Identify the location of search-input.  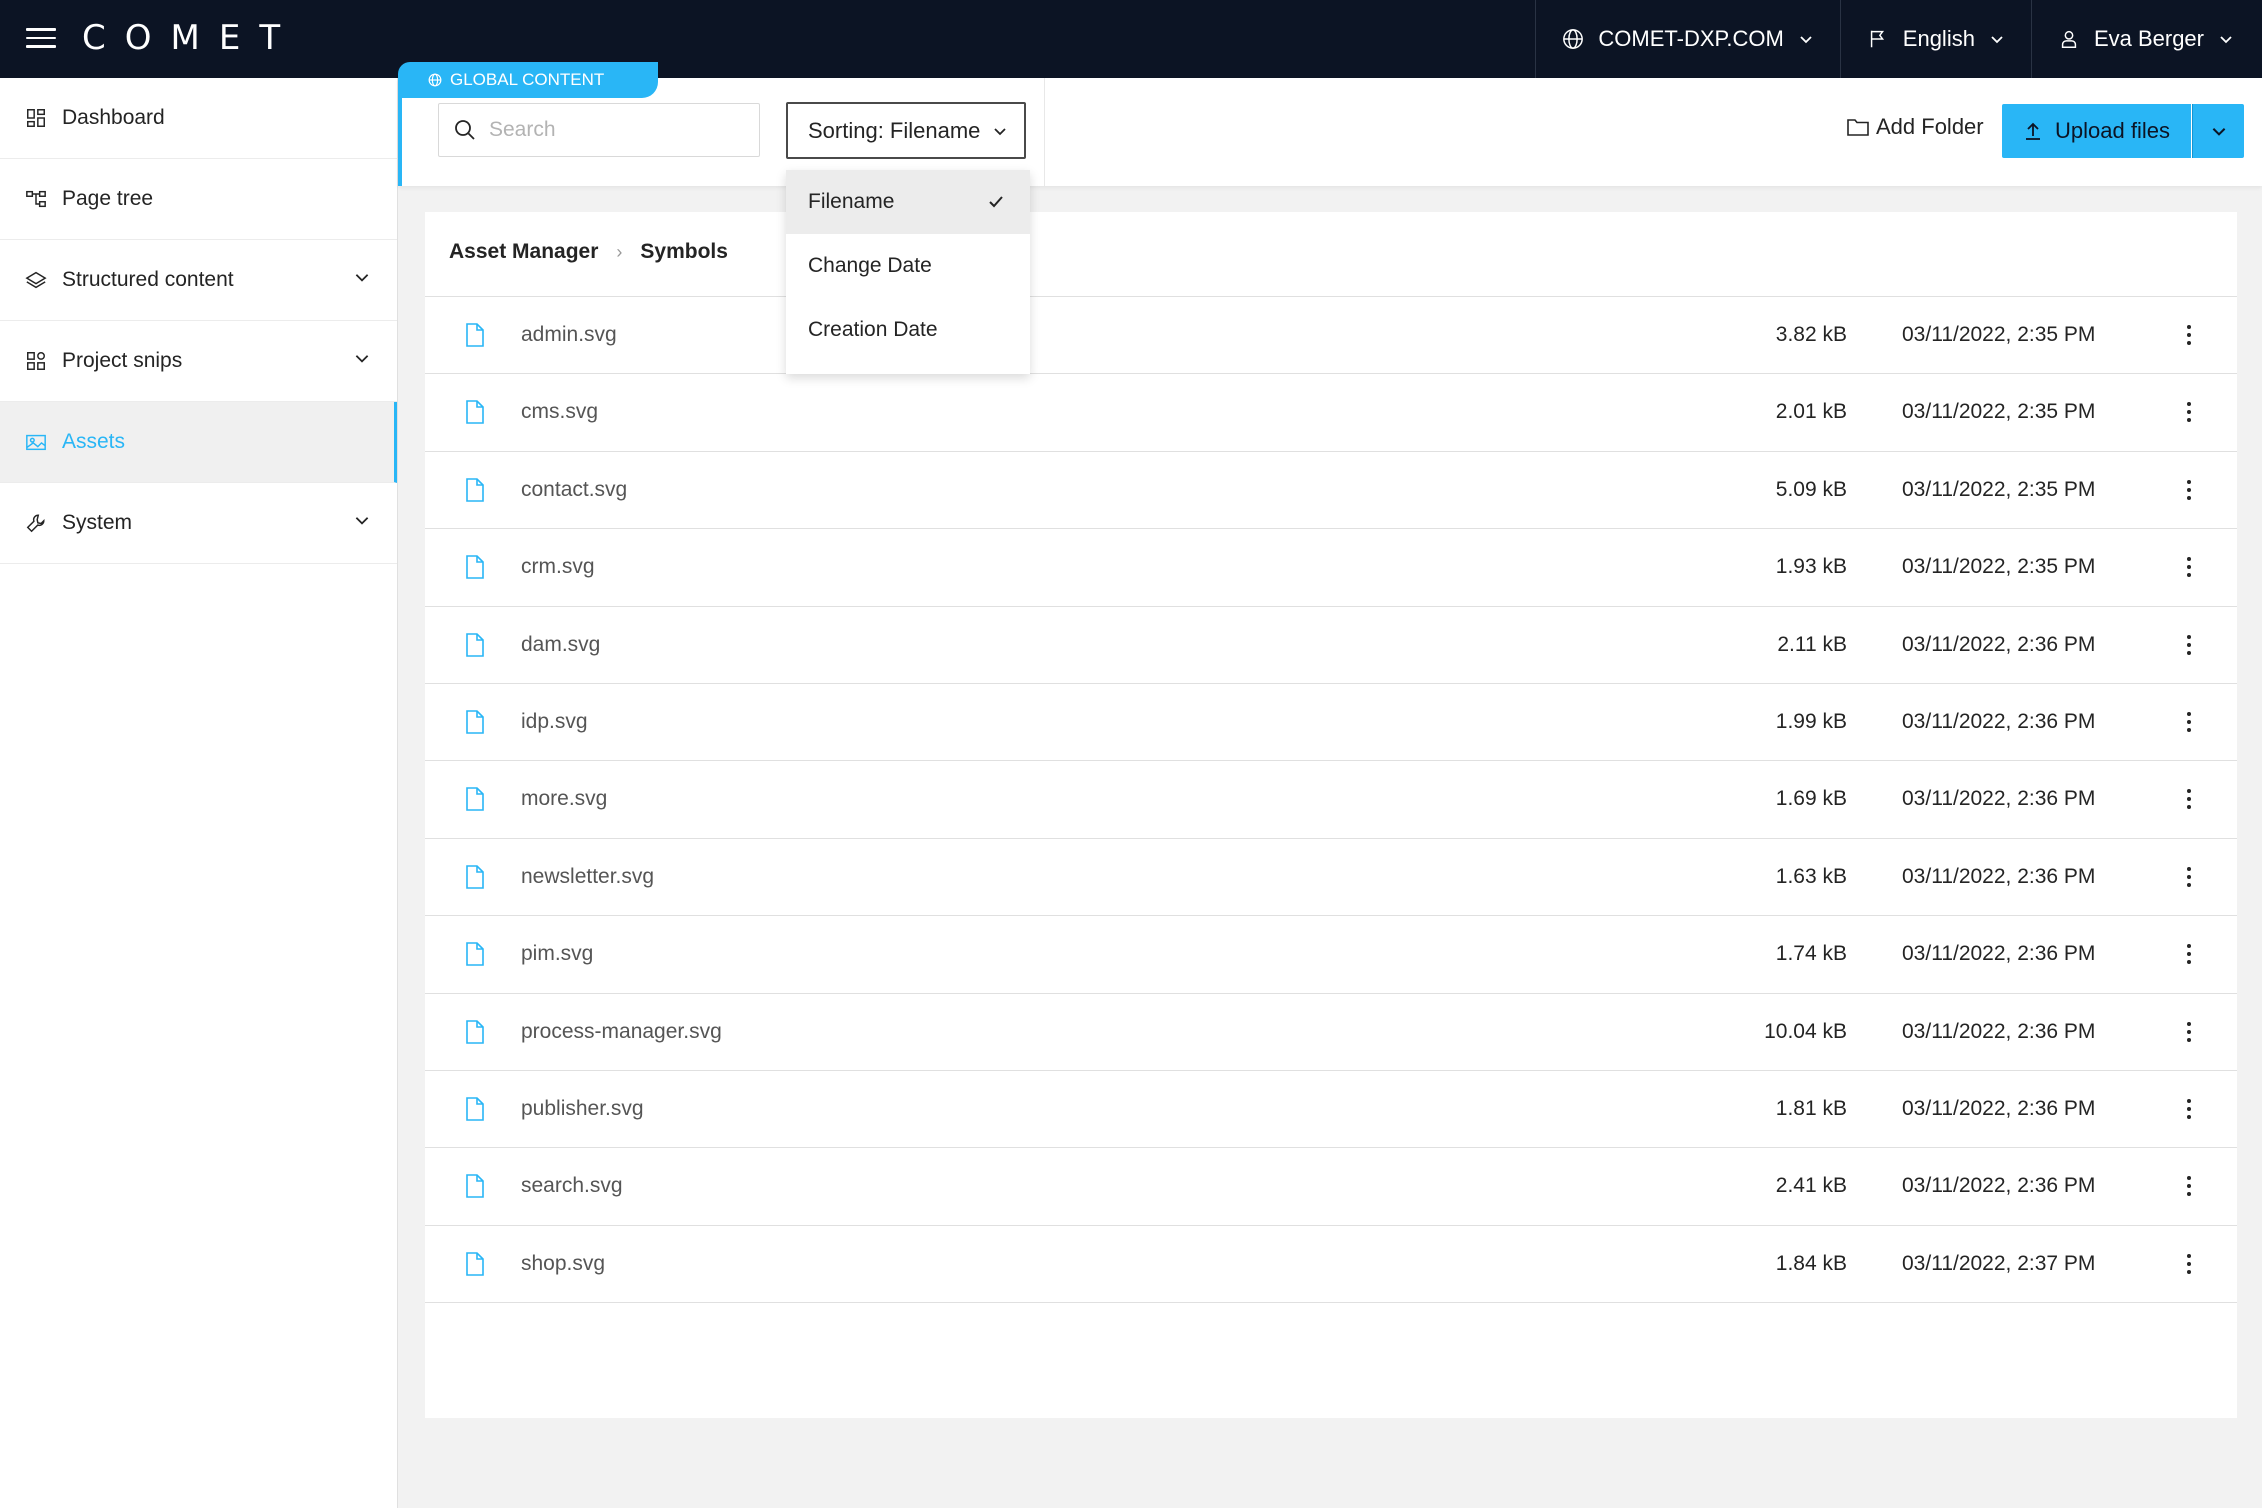
(619, 130).